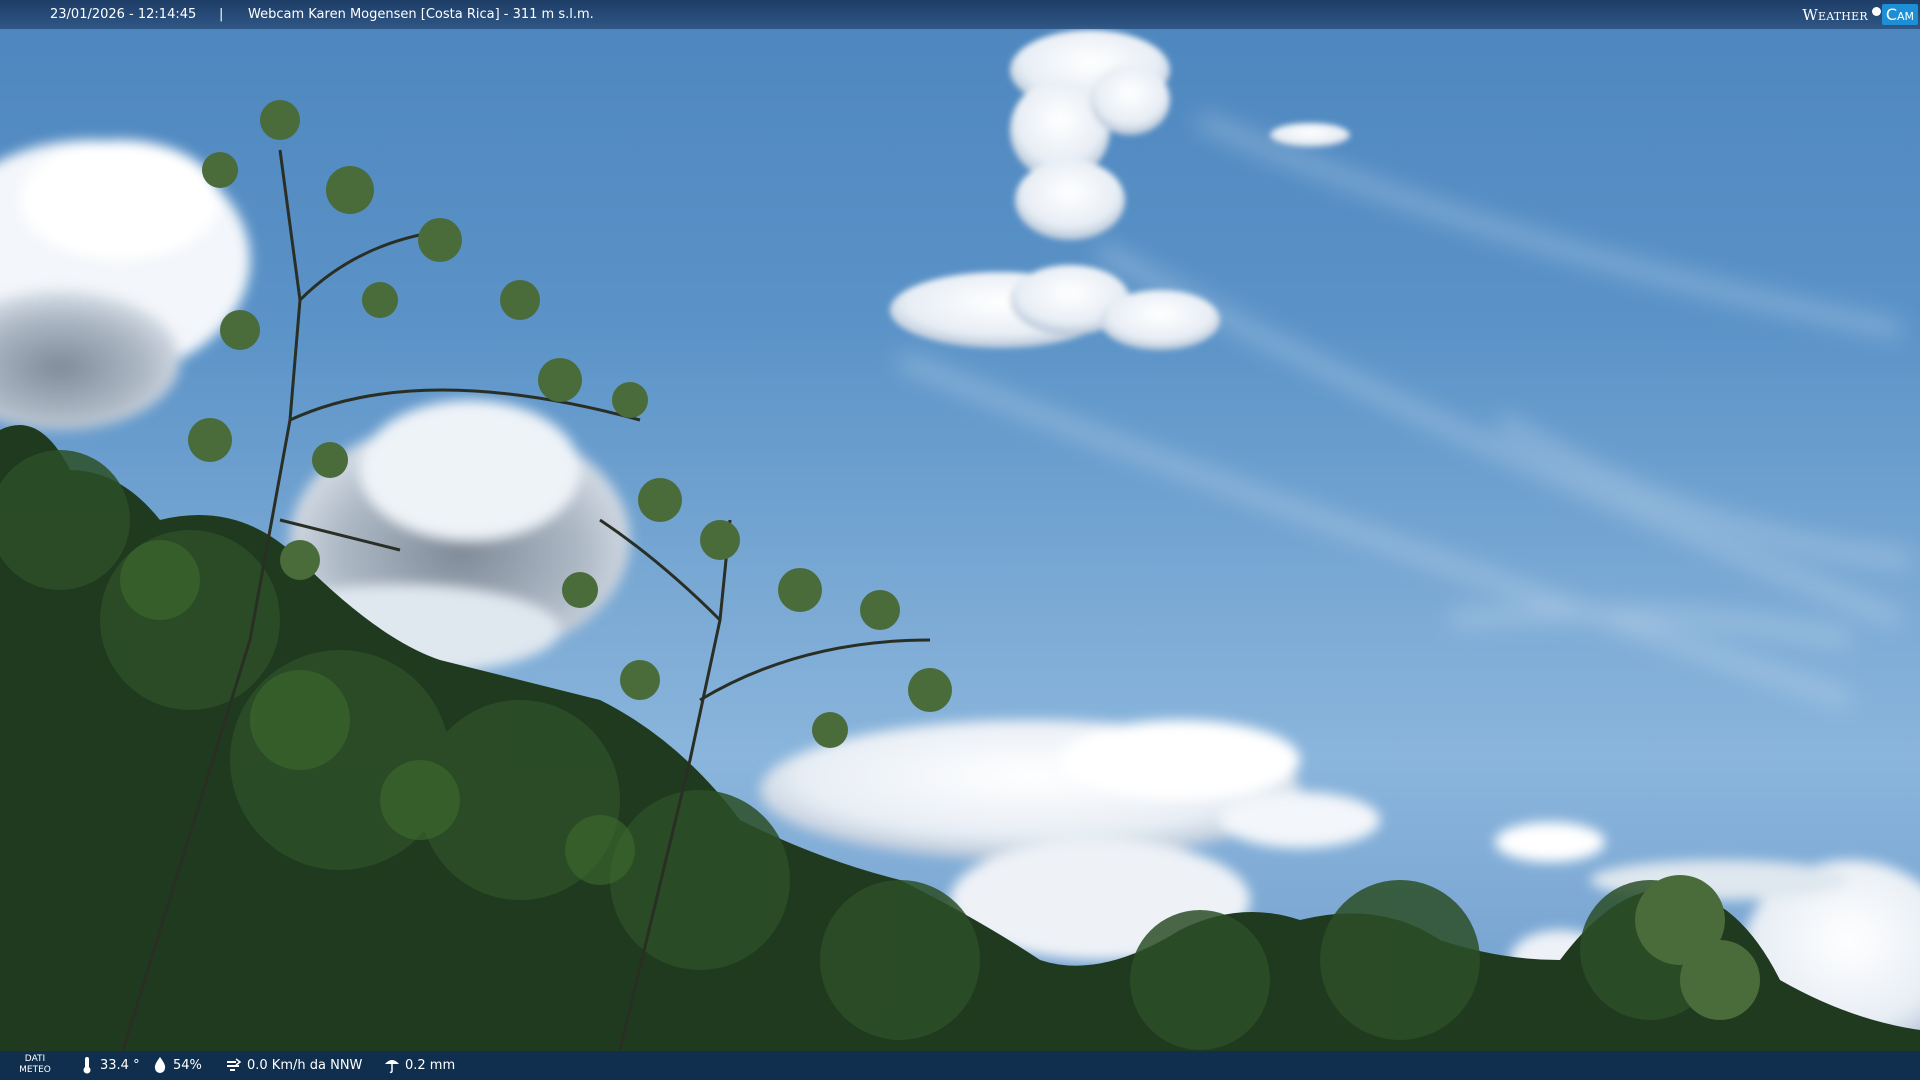 Image resolution: width=1920 pixels, height=1080 pixels. I want to click on temperature-value: 33.4 °, so click(120, 1065).